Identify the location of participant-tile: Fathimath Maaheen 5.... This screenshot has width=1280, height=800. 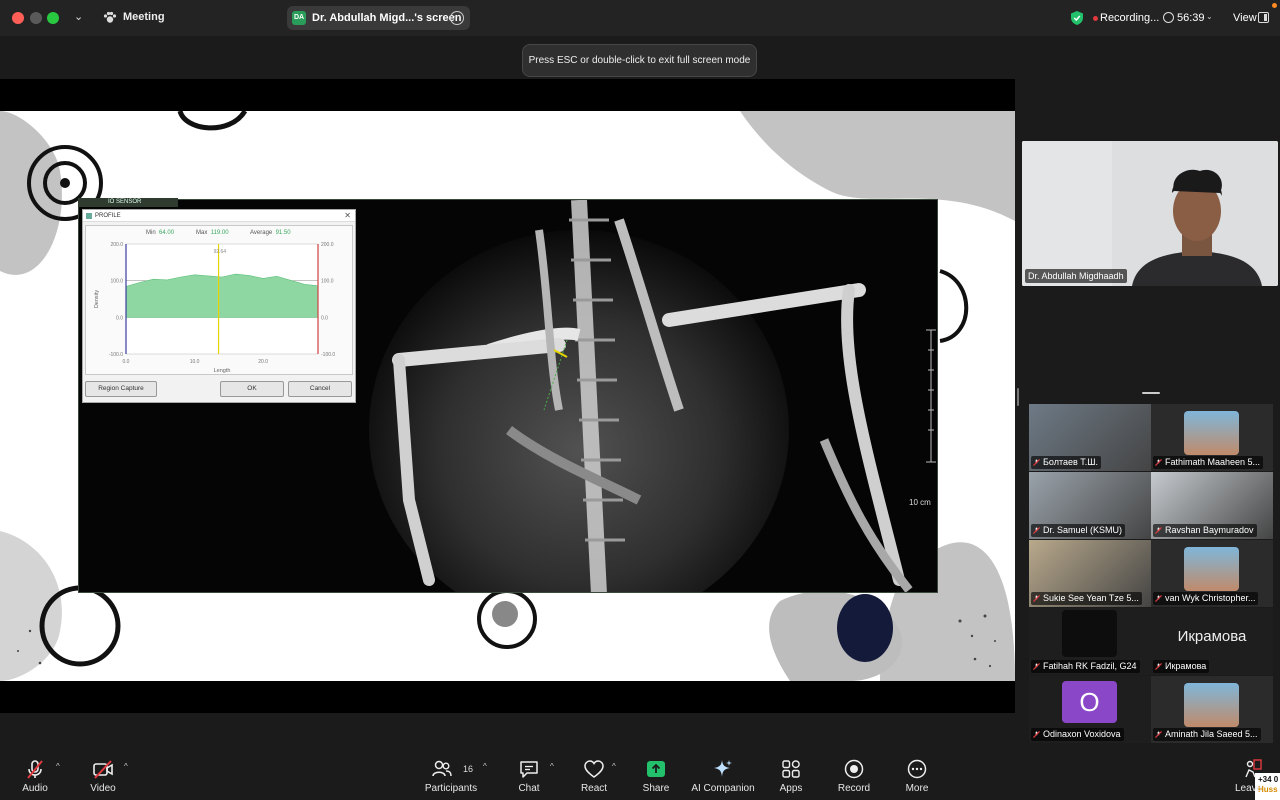
(1212, 437).